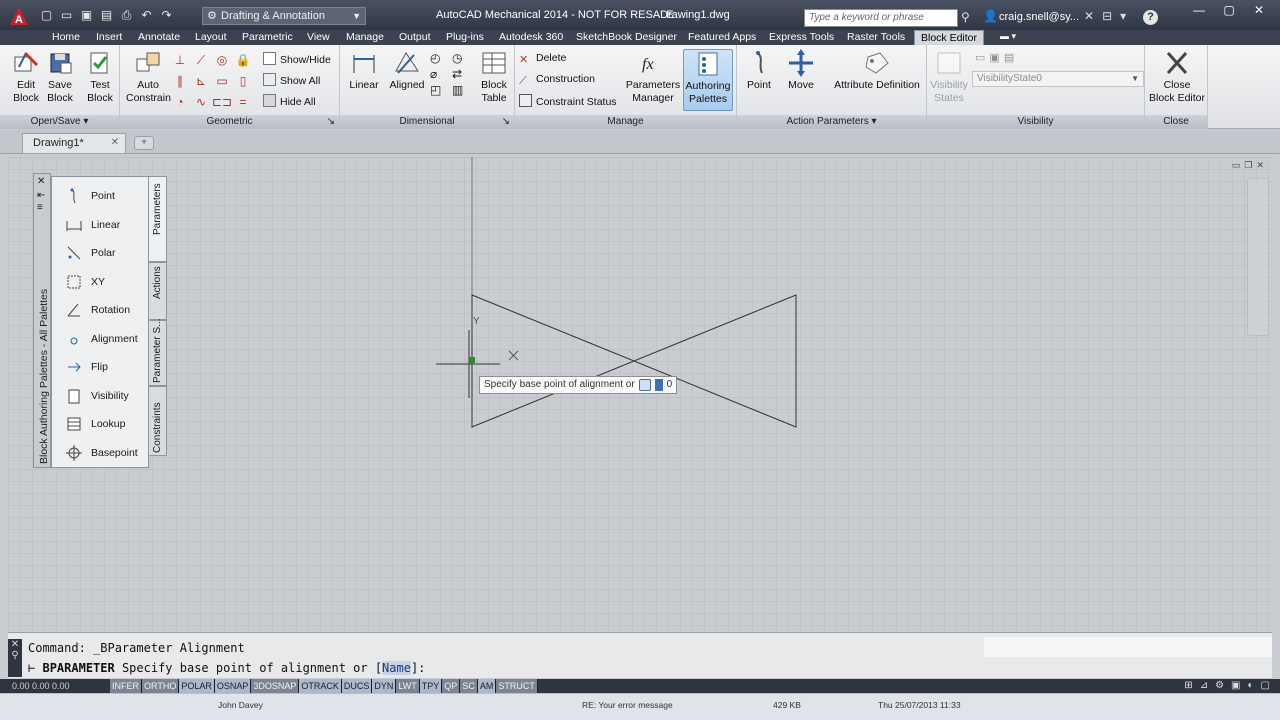  Describe the element at coordinates (451, 686) in the screenshot. I see `status-toggle-qp: QP` at that location.